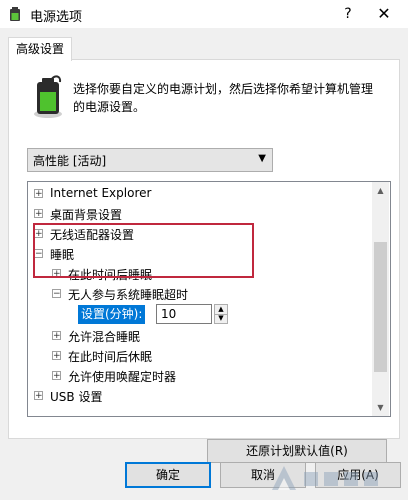 The image size is (408, 500). I want to click on battery-icon, so click(48, 96).